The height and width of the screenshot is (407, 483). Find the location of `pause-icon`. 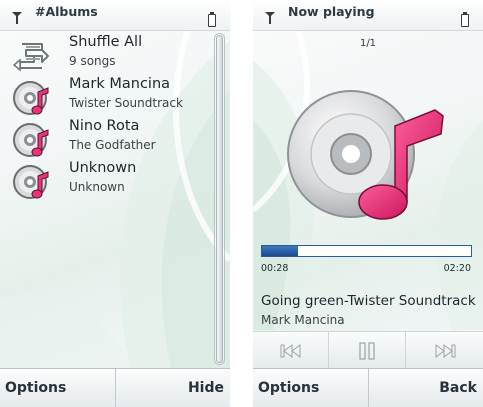

pause-icon is located at coordinates (367, 351).